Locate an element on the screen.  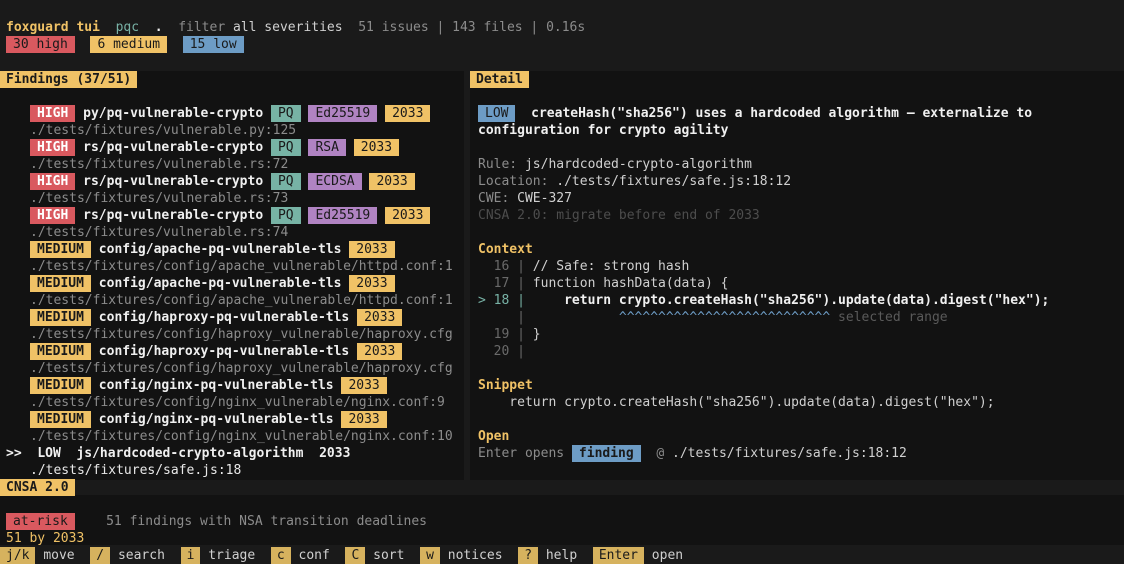
finding-path-text: ./tests/fixtures/vulnerable.rs:73 is located at coordinates (159, 198).